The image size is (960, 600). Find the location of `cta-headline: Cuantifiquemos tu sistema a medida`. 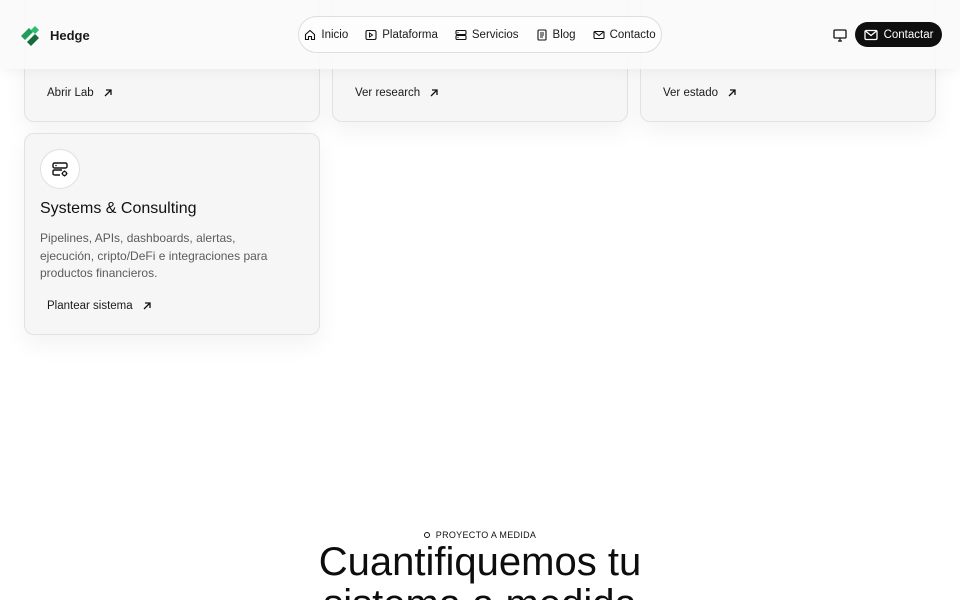

cta-headline: Cuantifiquemos tu sistema a medida is located at coordinates (480, 570).